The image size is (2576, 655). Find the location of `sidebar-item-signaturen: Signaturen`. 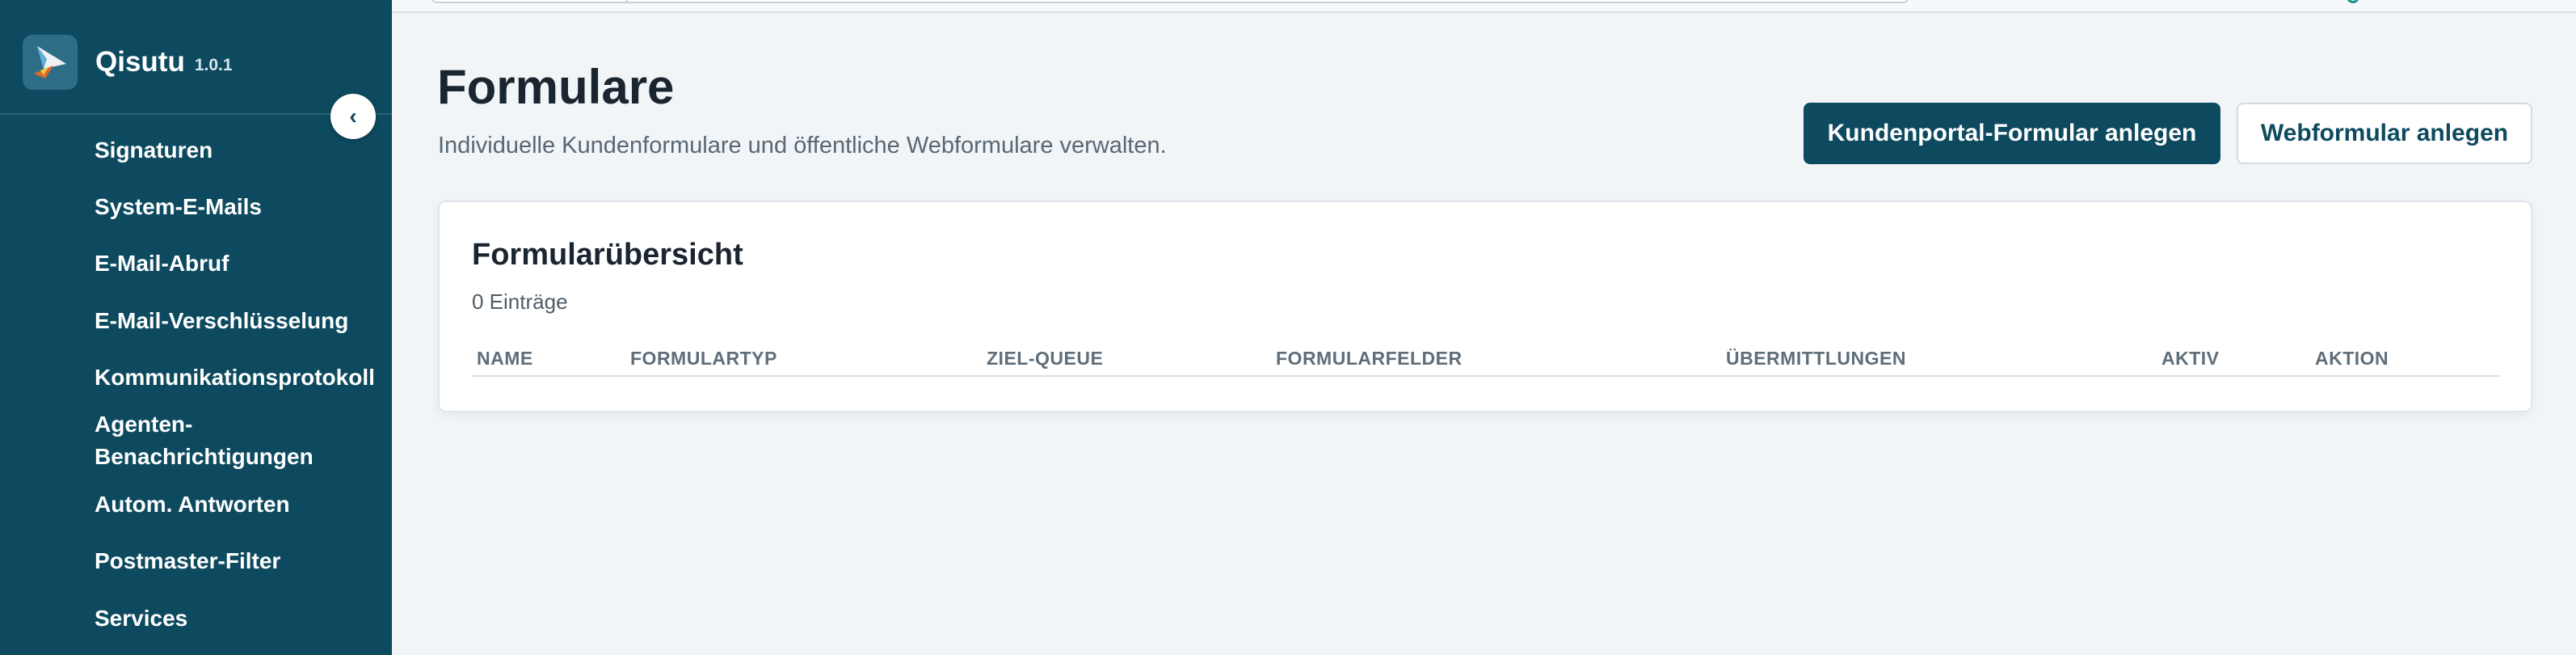

sidebar-item-signaturen: Signaturen is located at coordinates (154, 150).